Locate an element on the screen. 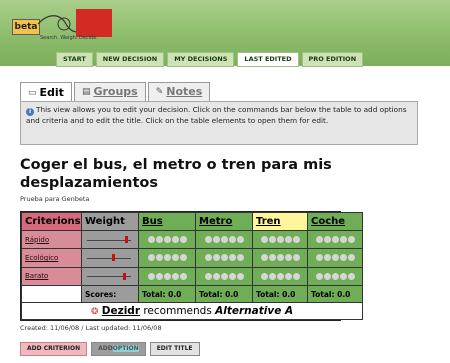 This screenshot has height=363, width=450. criterion-row: Ecológico is located at coordinates (192, 258).